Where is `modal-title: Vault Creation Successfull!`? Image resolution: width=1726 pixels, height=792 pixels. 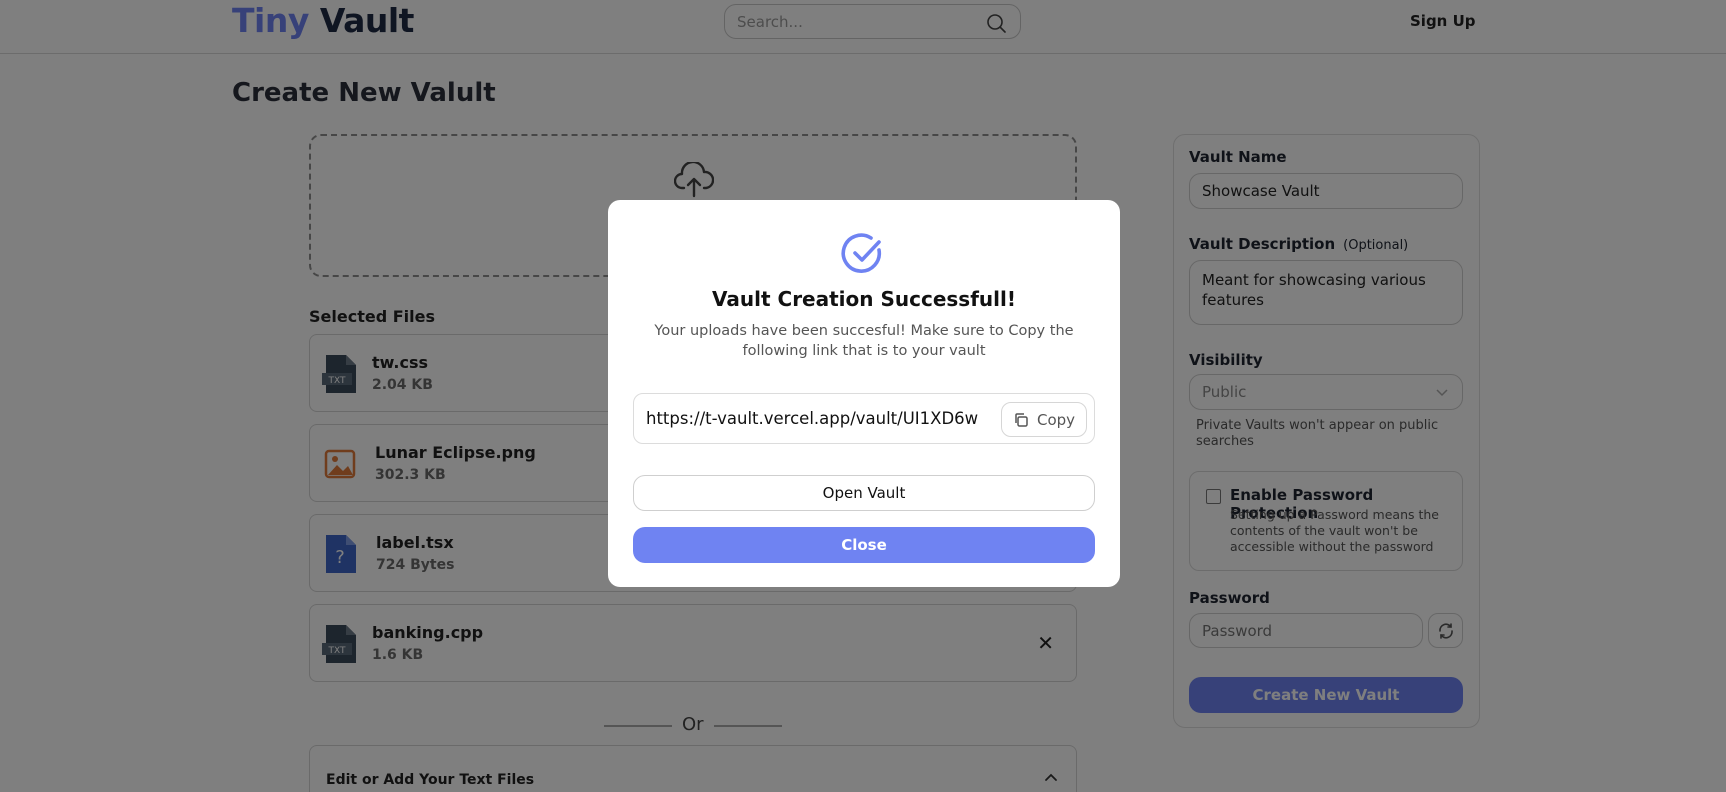 modal-title: Vault Creation Successfull! is located at coordinates (864, 299).